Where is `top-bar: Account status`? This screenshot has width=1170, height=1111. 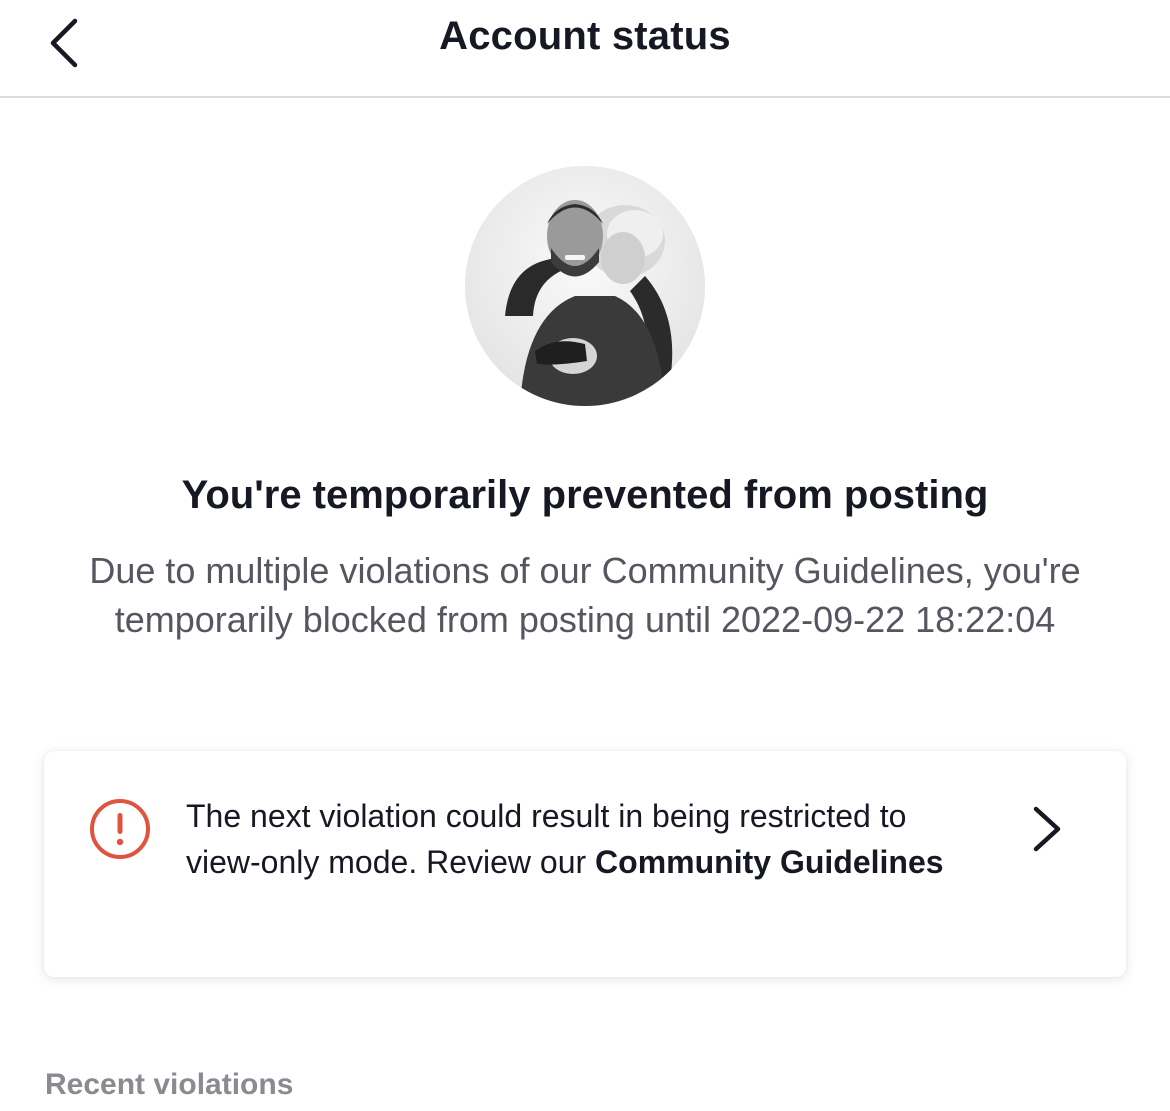 top-bar: Account status is located at coordinates (585, 49).